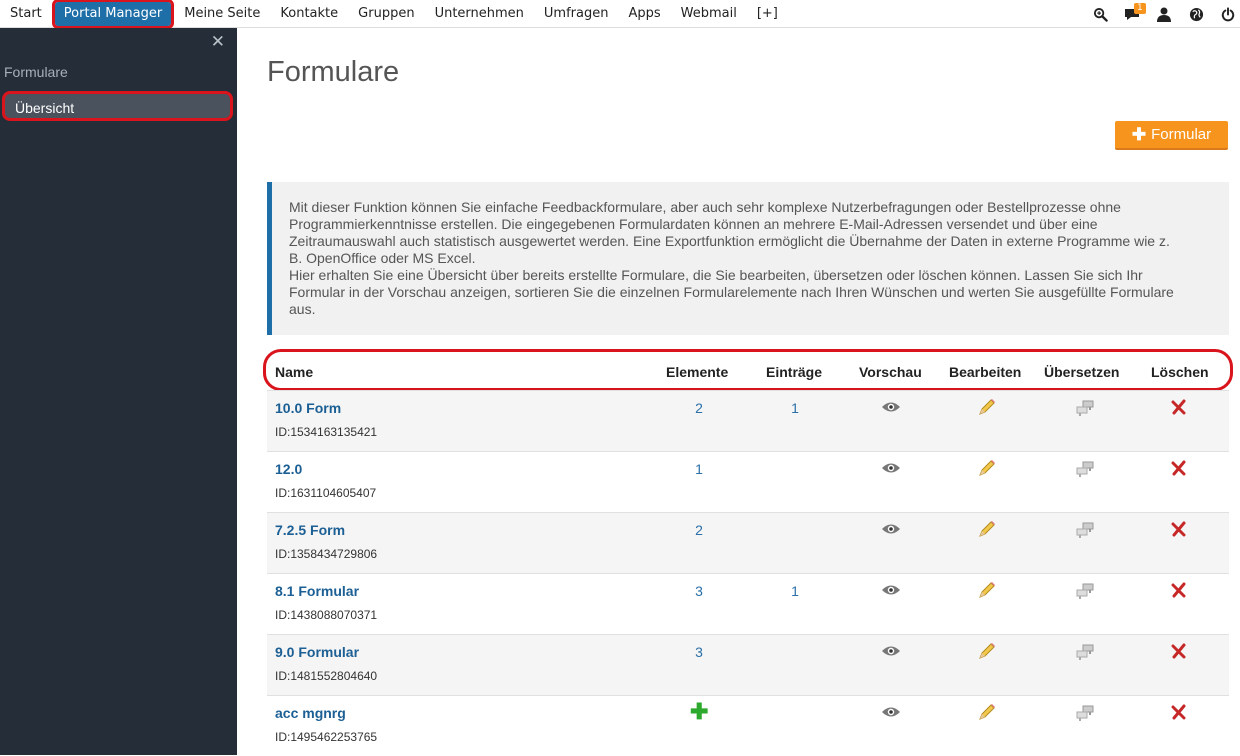  I want to click on header-name: Name, so click(294, 372).